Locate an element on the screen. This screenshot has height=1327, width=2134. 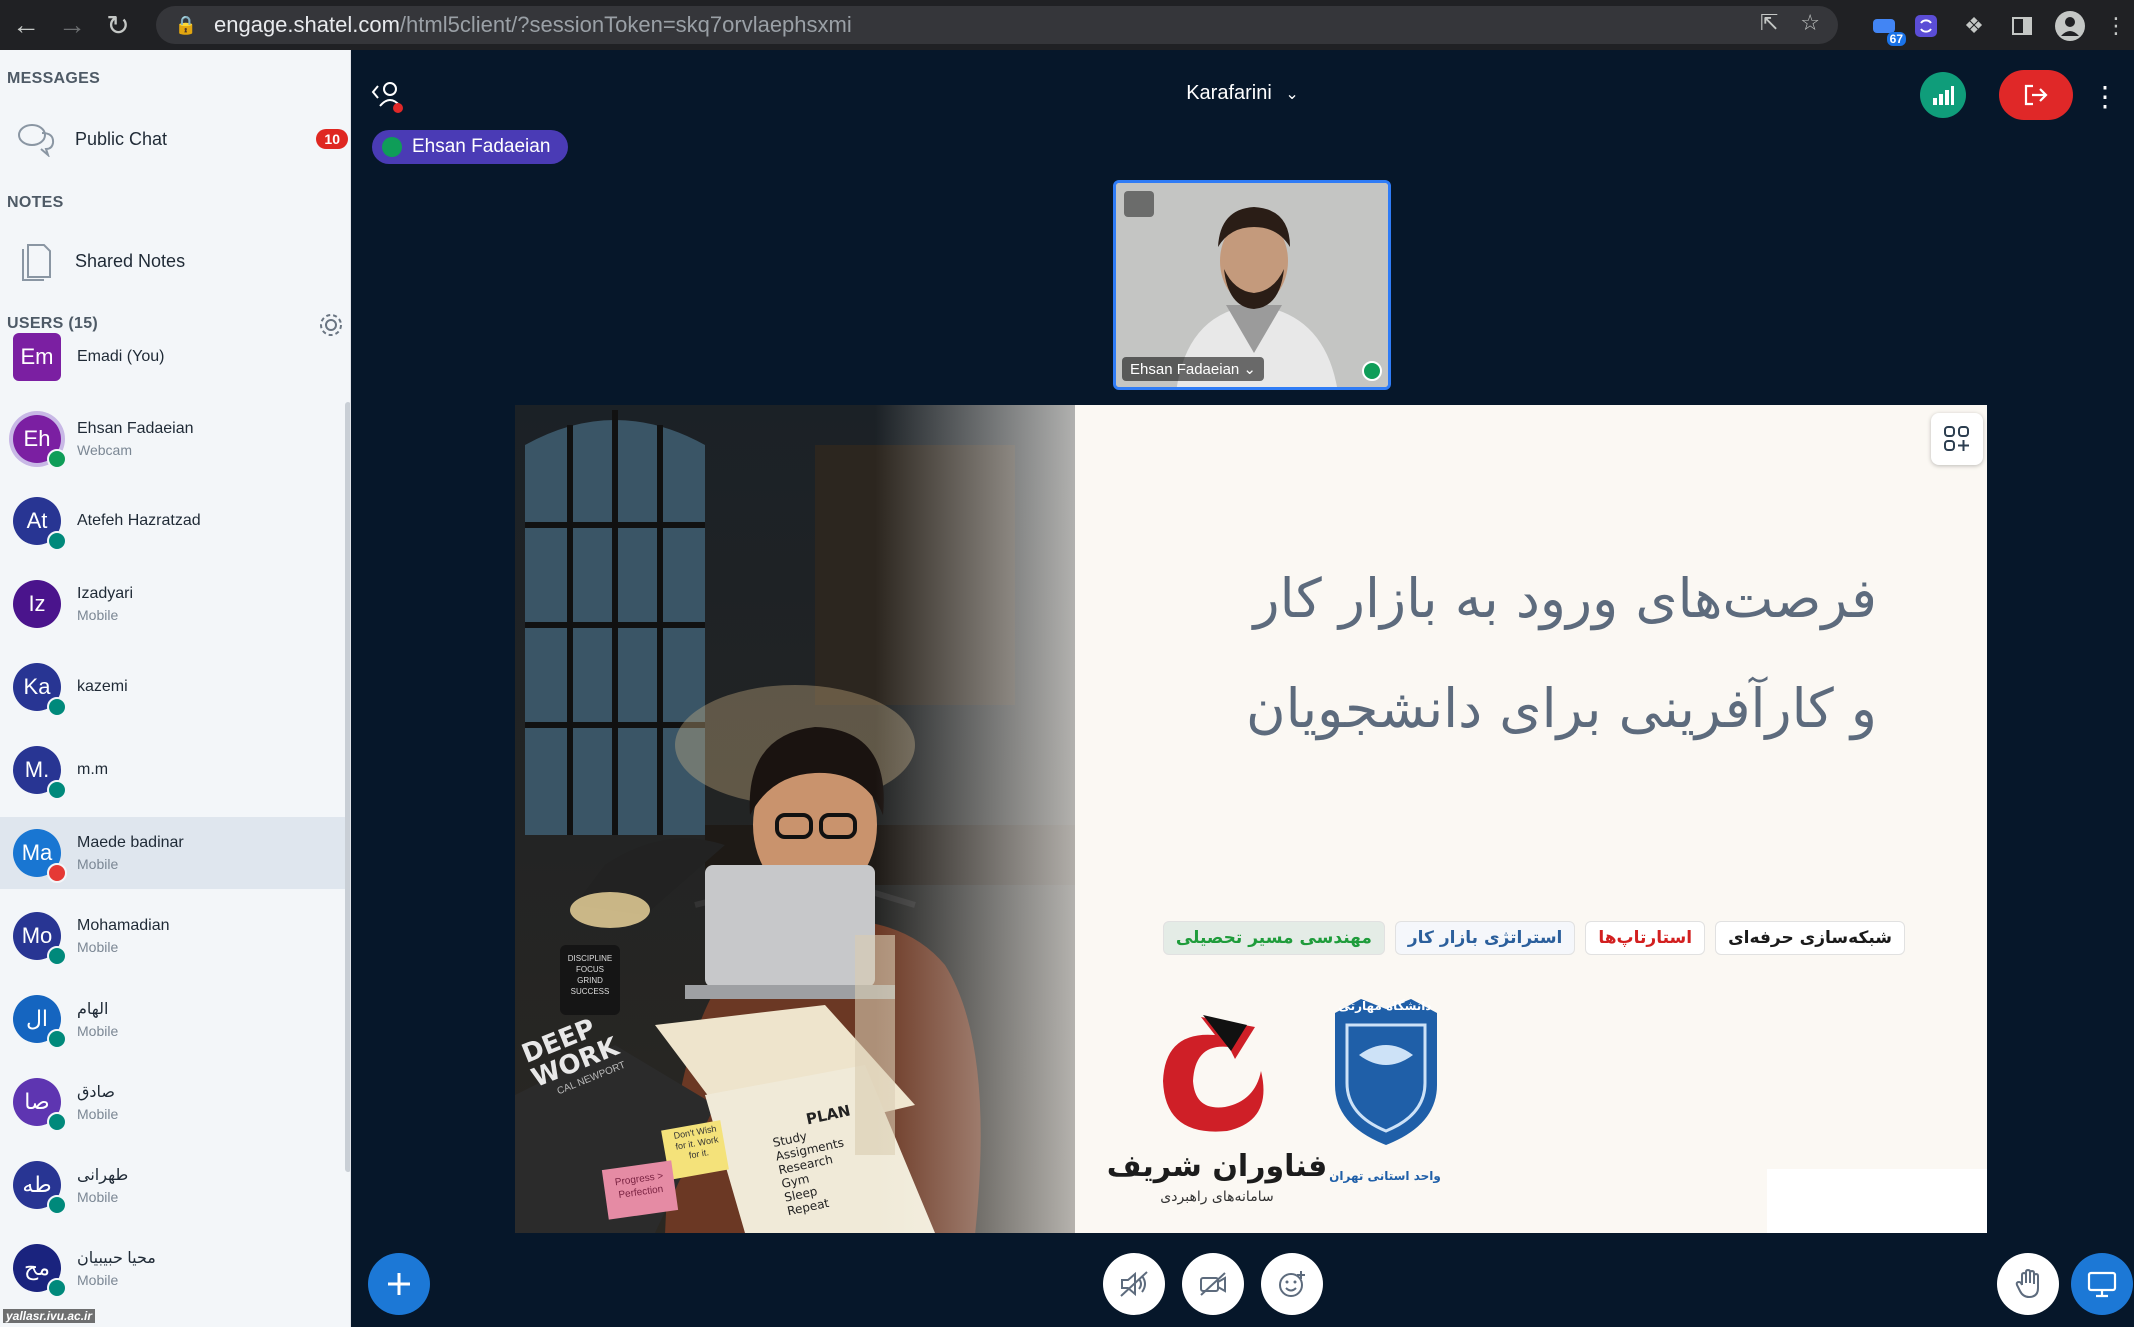
video-off-icon is located at coordinates (1213, 1284).